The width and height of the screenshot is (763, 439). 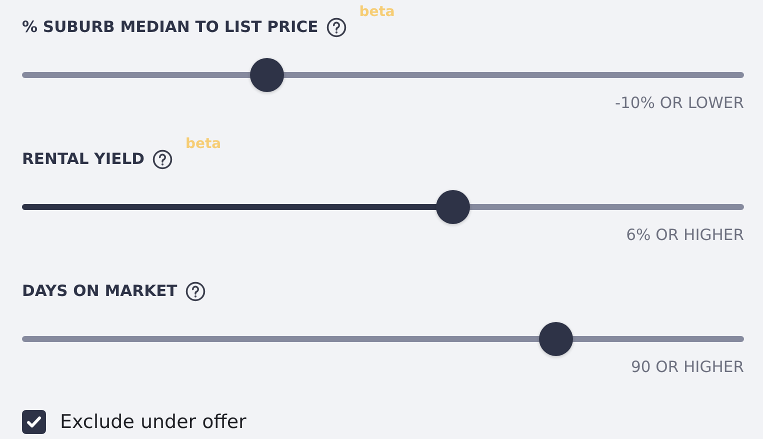 I want to click on checkbox, so click(x=34, y=422).